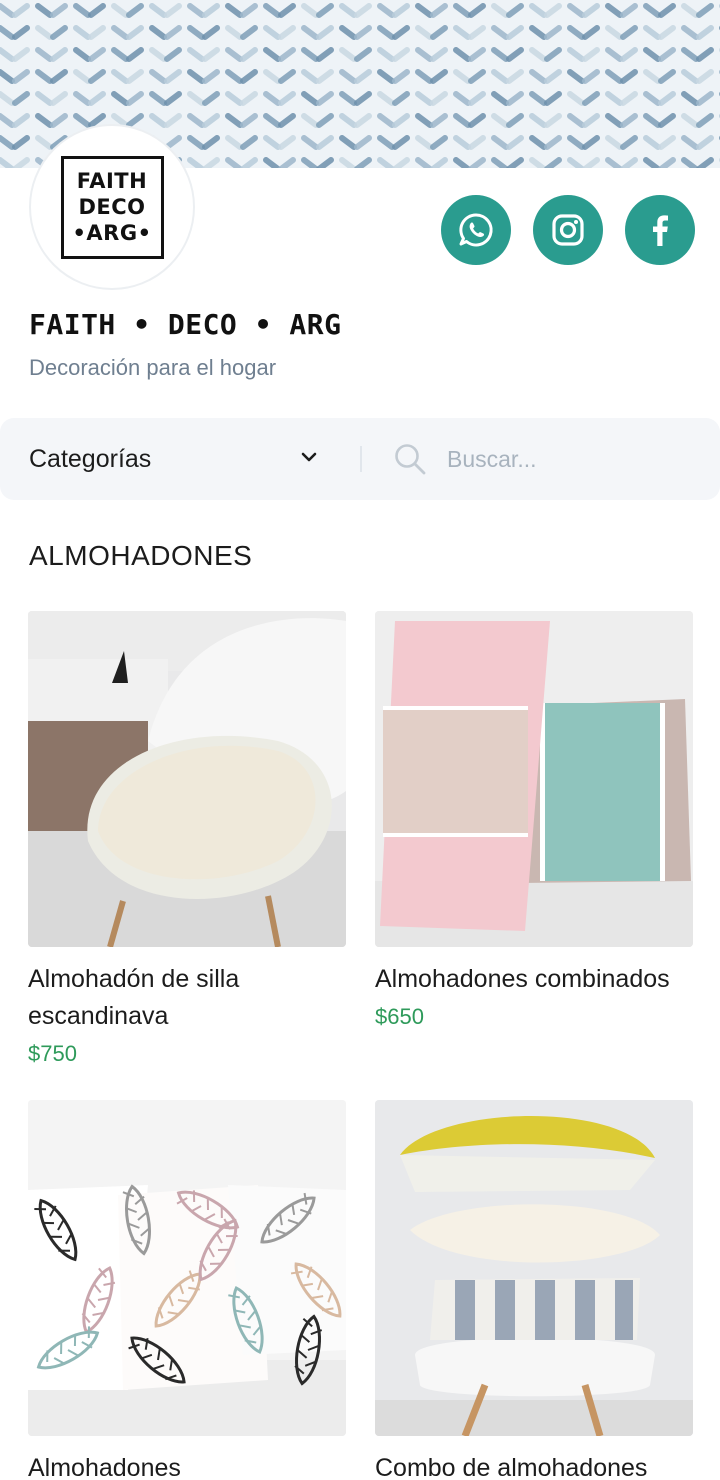 This screenshot has height=1480, width=720. I want to click on store-logo: FAITH DECO •ARG•, so click(112, 207).